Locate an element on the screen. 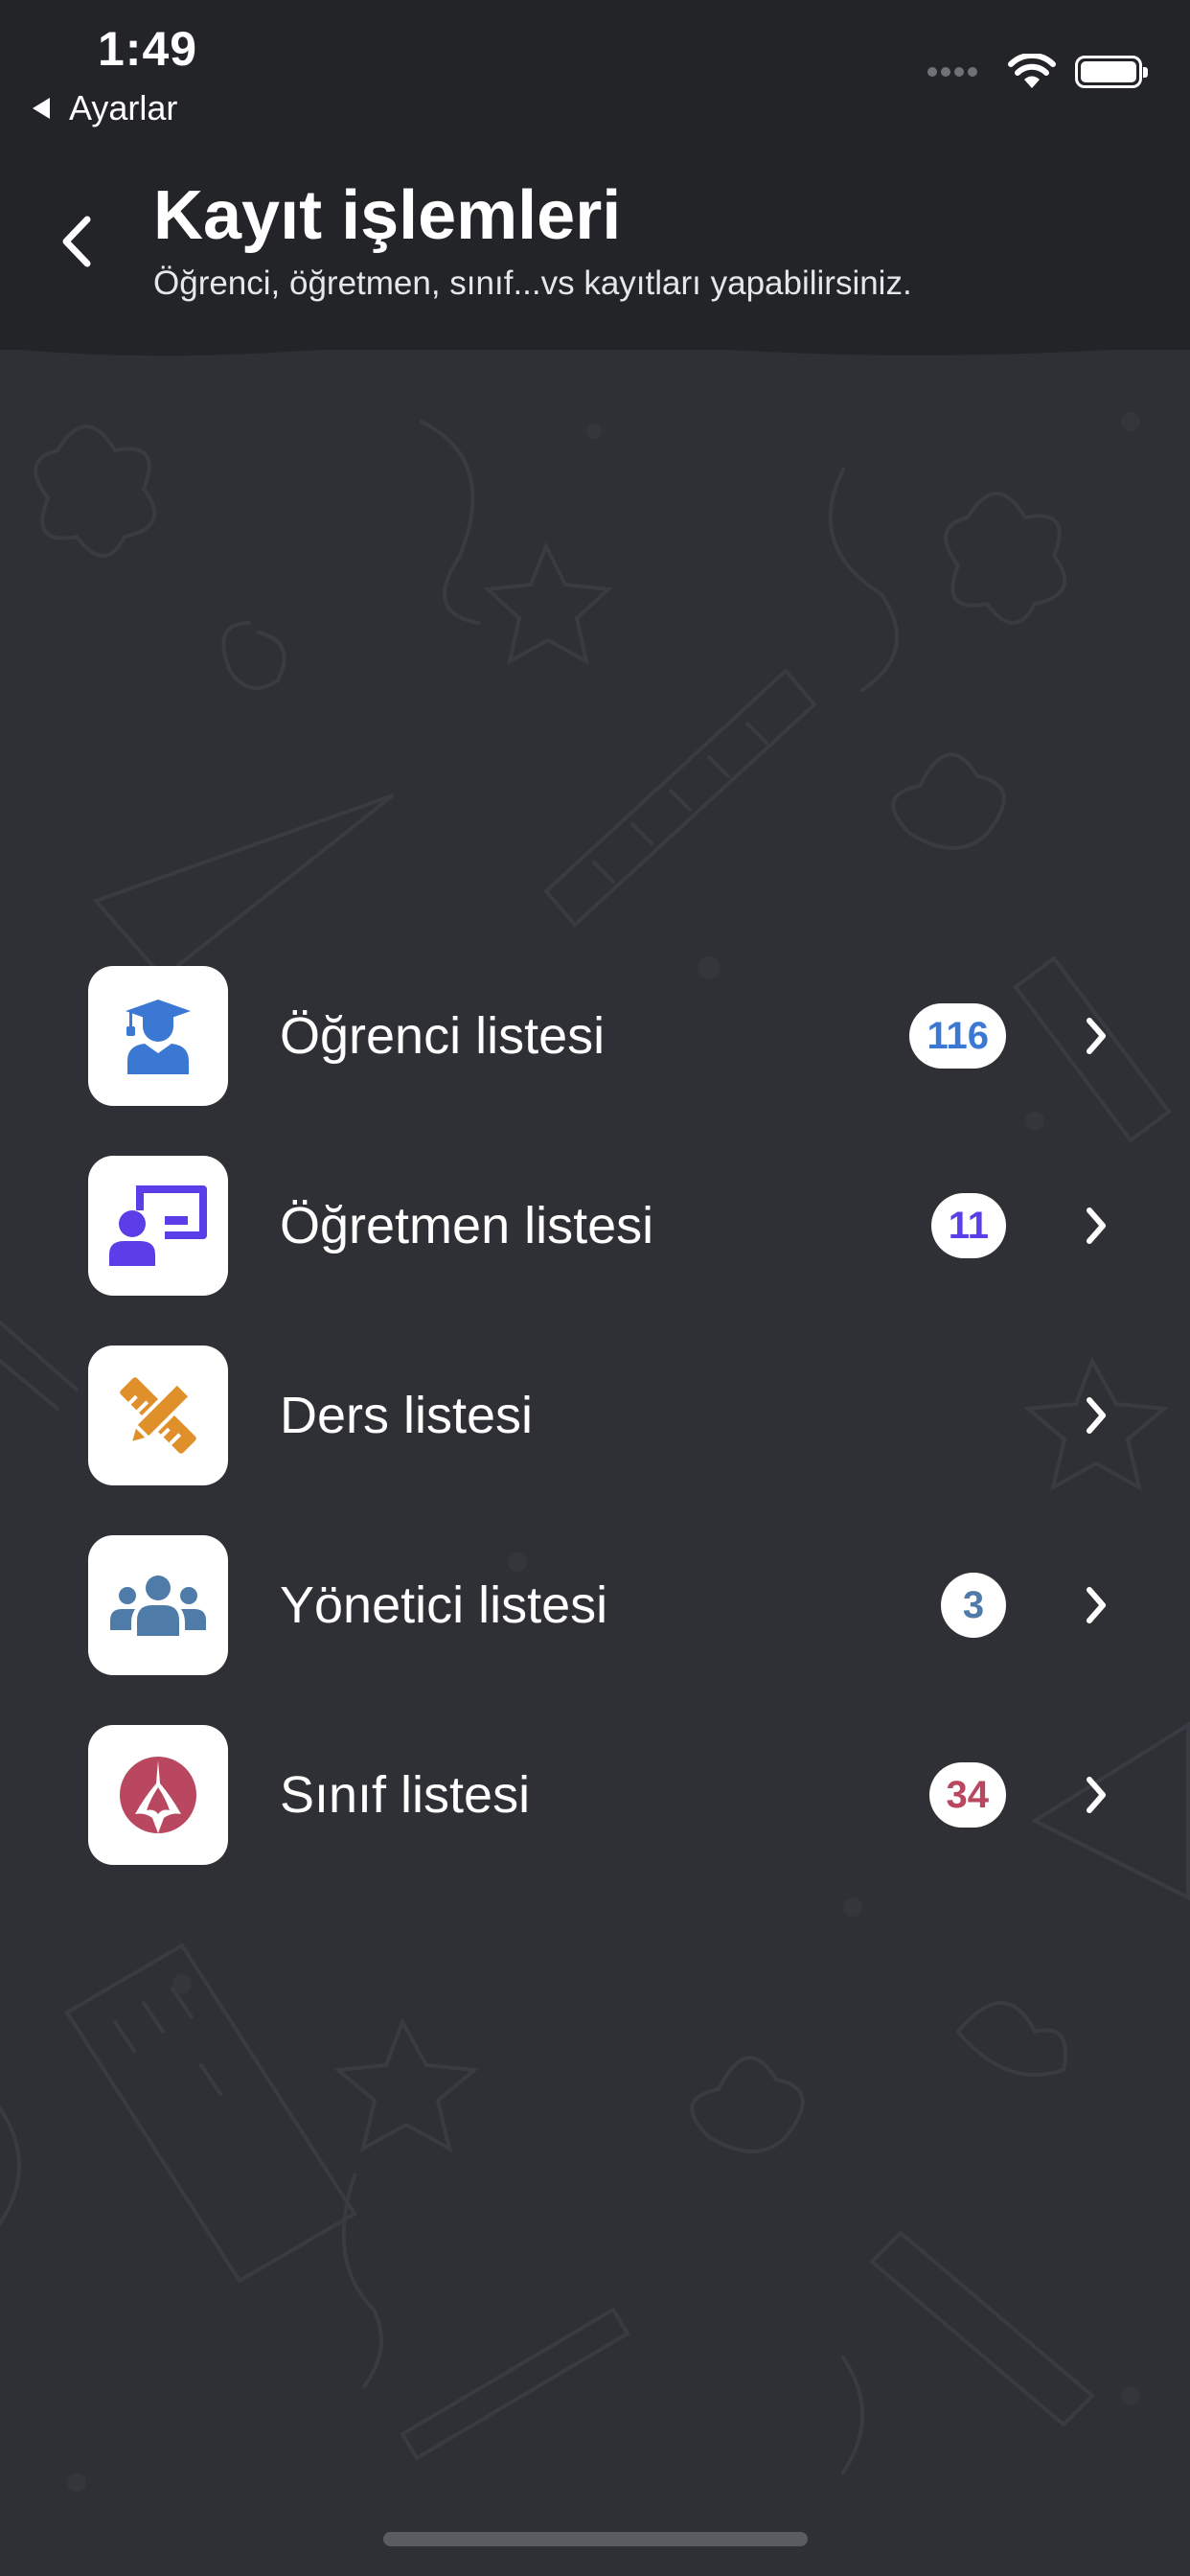  school-logo-icon is located at coordinates (158, 1795).